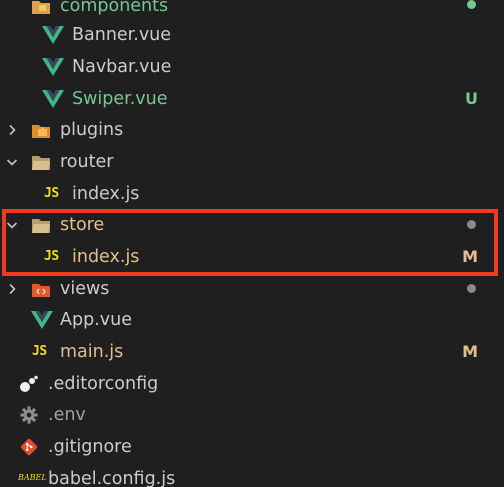 The height and width of the screenshot is (487, 504). Describe the element at coordinates (67, 415) in the screenshot. I see `file-label: .env` at that location.